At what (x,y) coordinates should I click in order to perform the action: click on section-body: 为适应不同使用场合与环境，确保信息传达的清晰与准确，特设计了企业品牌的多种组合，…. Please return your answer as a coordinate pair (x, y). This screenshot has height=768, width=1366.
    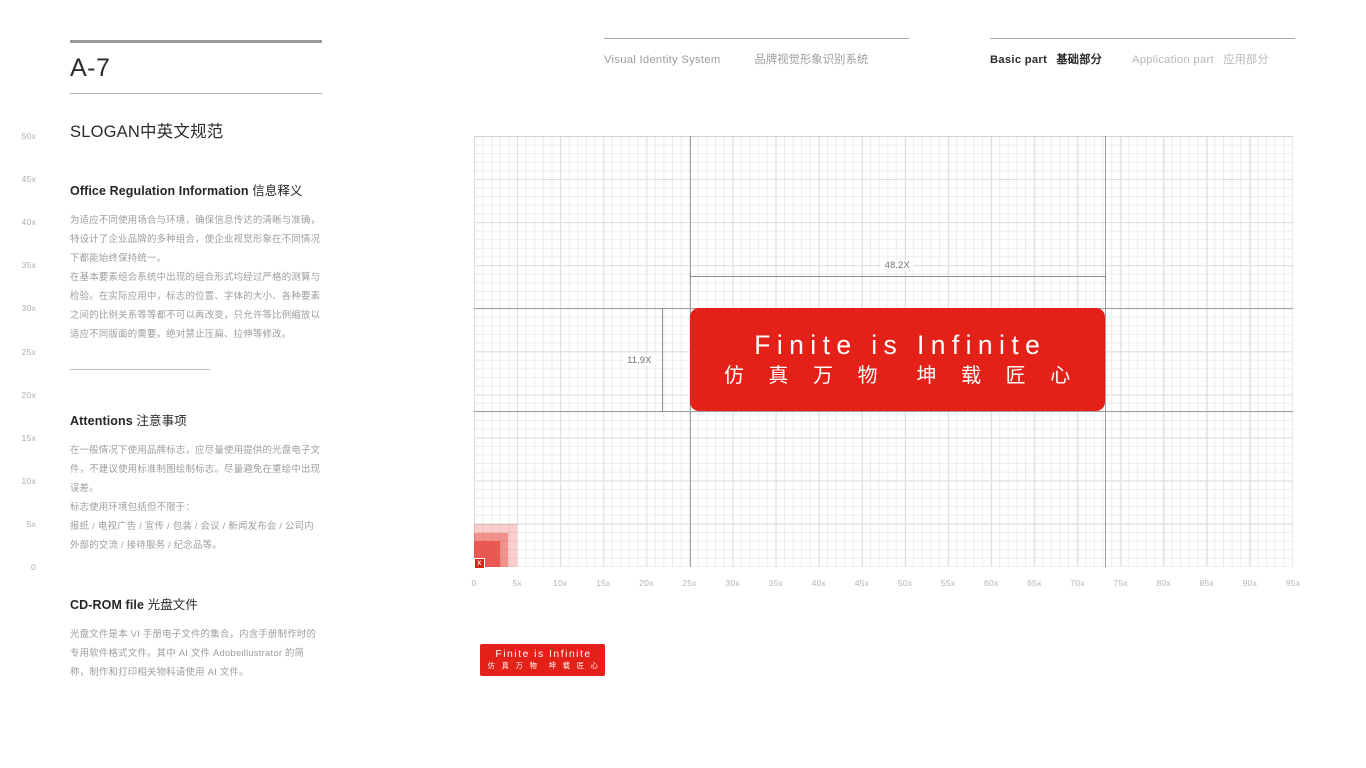
    Looking at the image, I should click on (196, 276).